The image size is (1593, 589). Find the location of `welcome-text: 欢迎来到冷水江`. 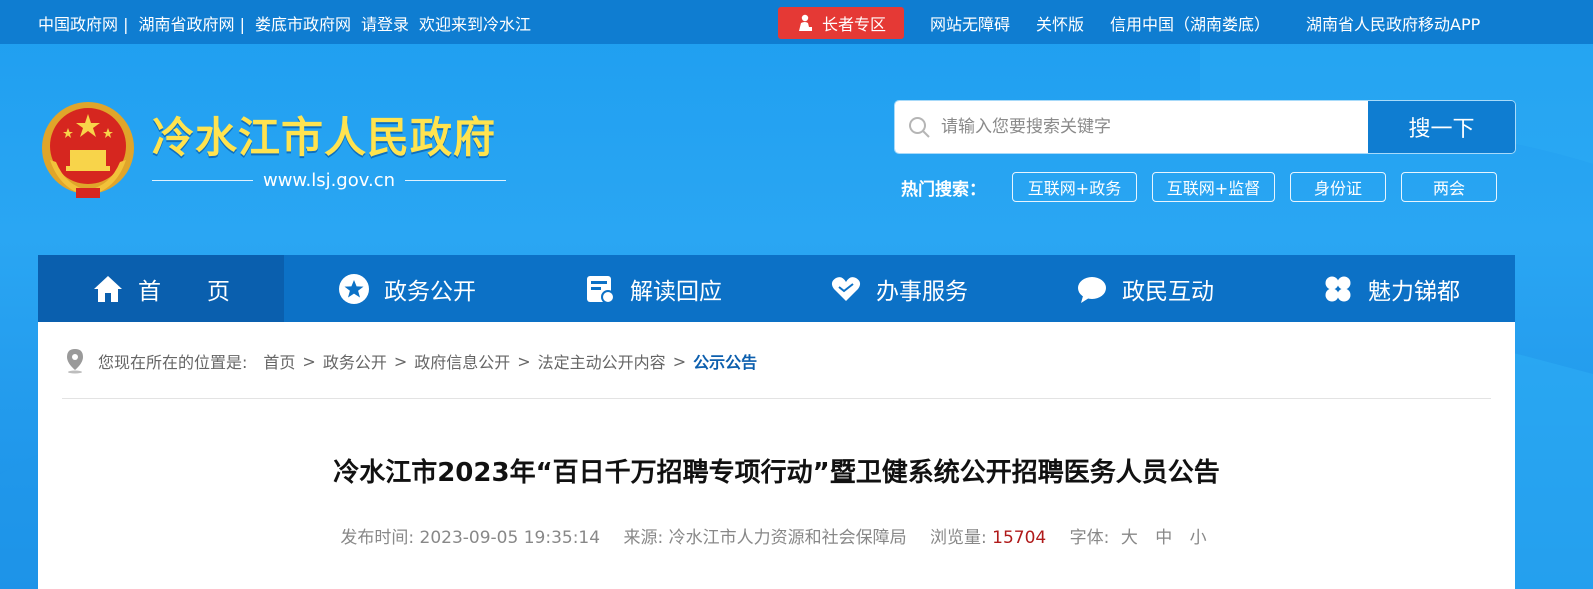

welcome-text: 欢迎来到冷水江 is located at coordinates (475, 24).